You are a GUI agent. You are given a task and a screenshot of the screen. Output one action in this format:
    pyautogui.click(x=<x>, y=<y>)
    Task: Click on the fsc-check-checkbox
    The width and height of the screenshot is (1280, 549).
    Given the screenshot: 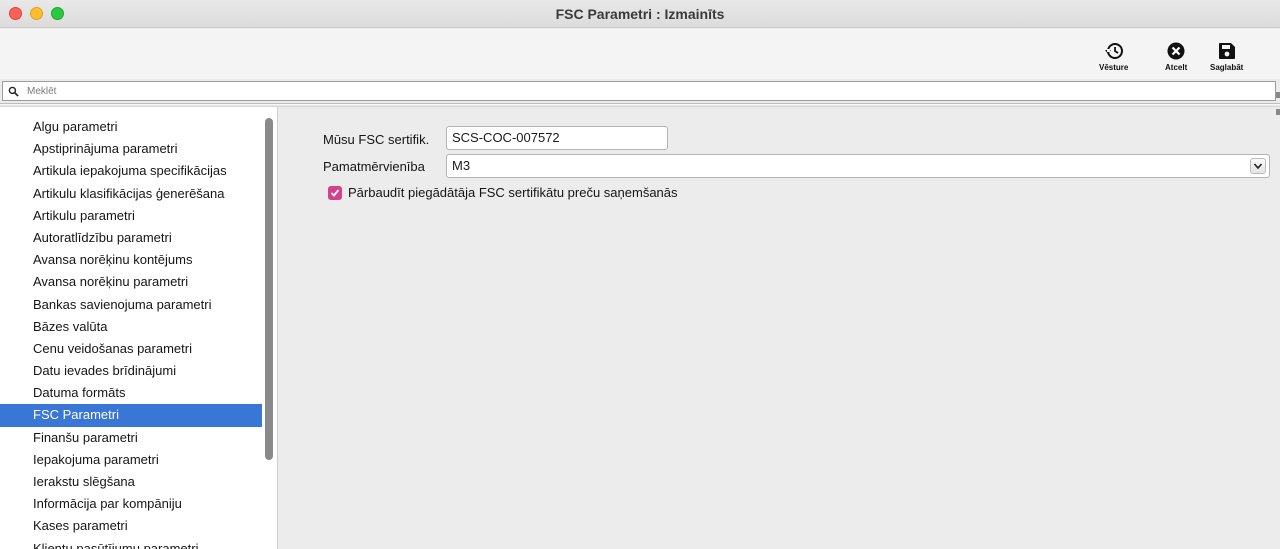 What is the action you would take?
    pyautogui.click(x=335, y=193)
    